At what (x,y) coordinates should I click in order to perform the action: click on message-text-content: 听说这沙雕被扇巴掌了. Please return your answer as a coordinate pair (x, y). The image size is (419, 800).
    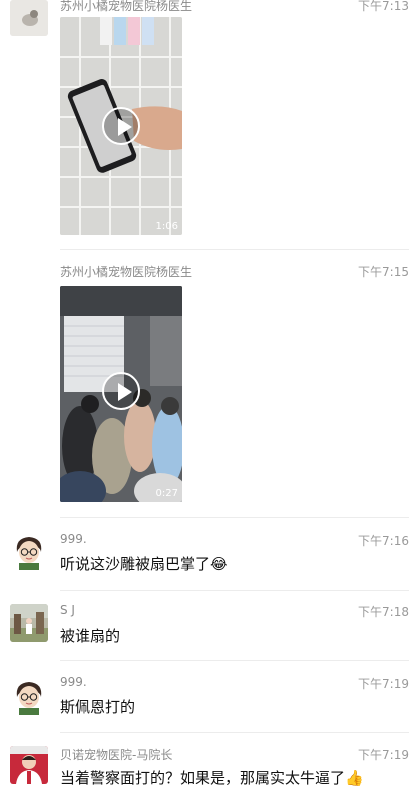
    Looking at the image, I should click on (135, 564).